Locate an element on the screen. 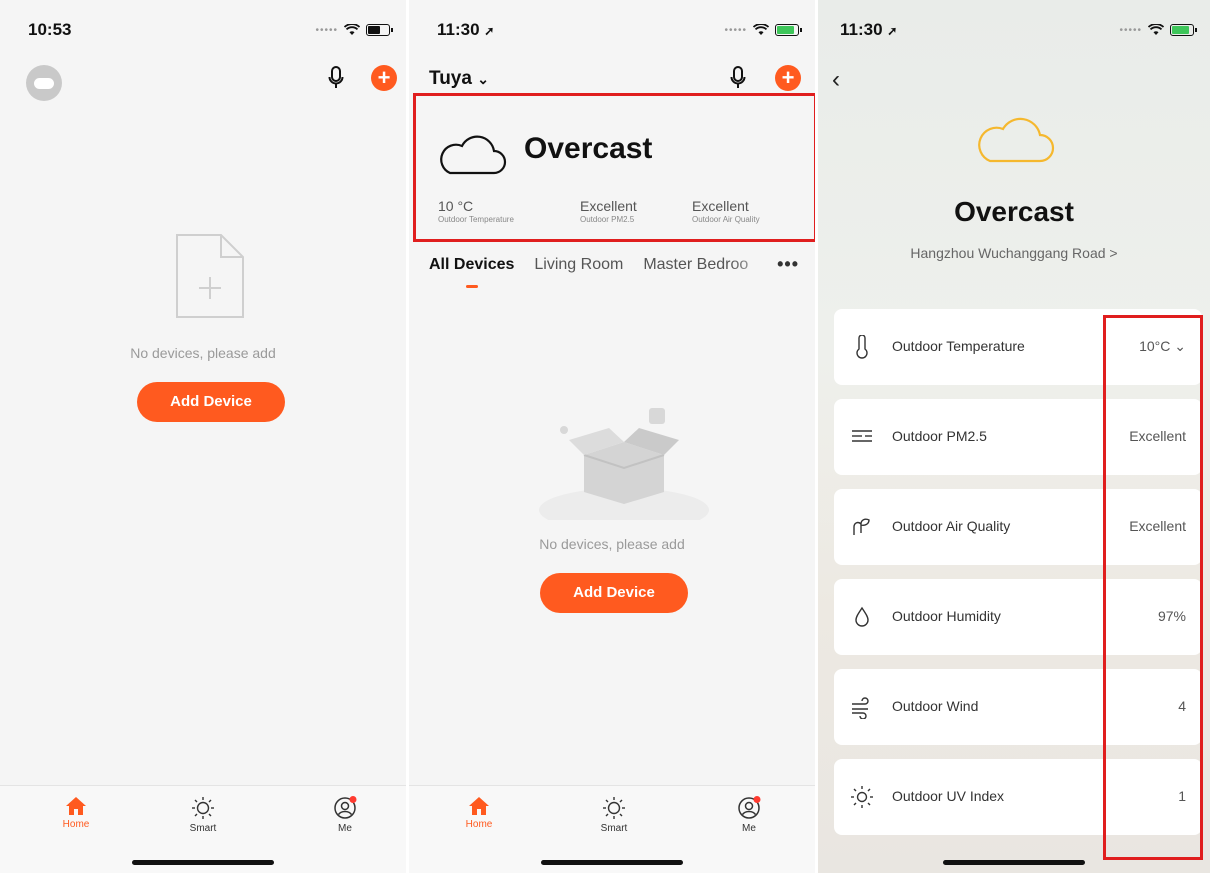  empty-document-icon is located at coordinates (210, 276).